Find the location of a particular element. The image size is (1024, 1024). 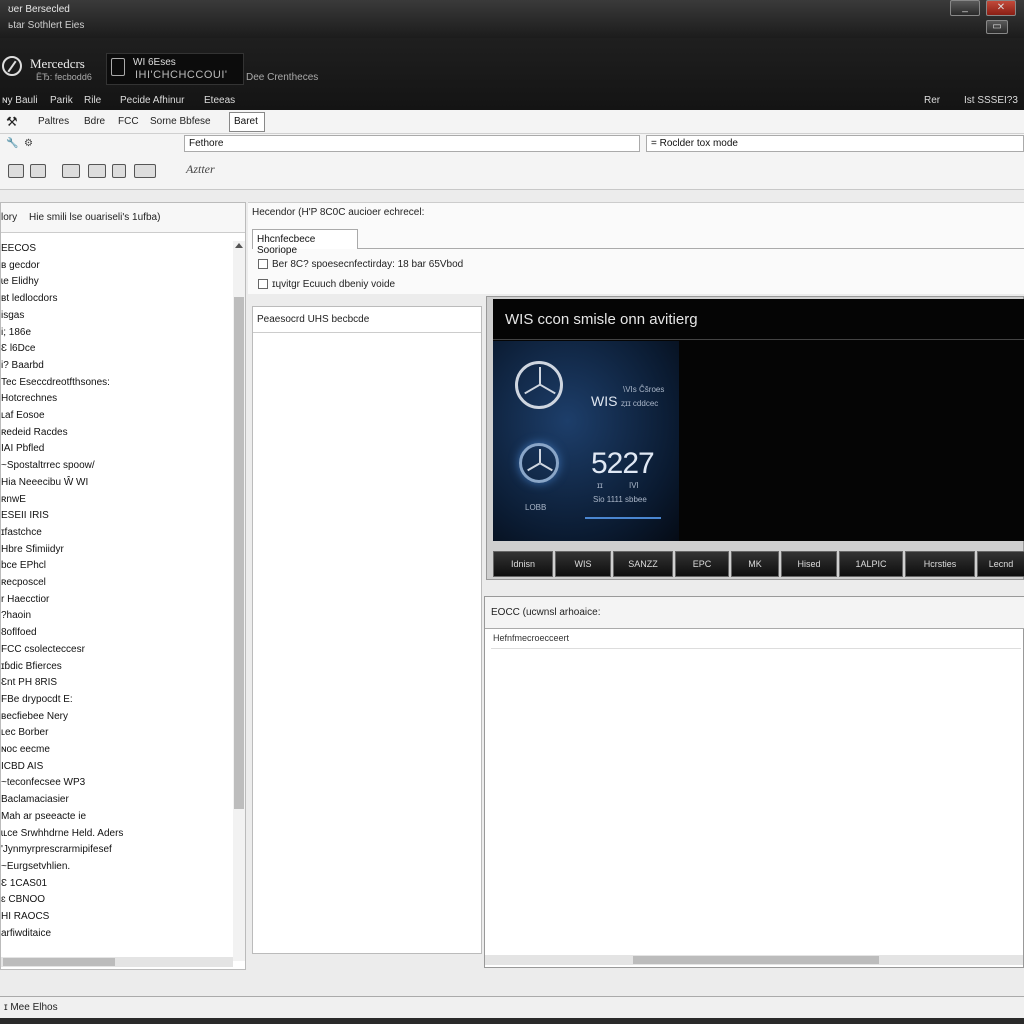

tree-header-left: lory is located at coordinates (9, 217).